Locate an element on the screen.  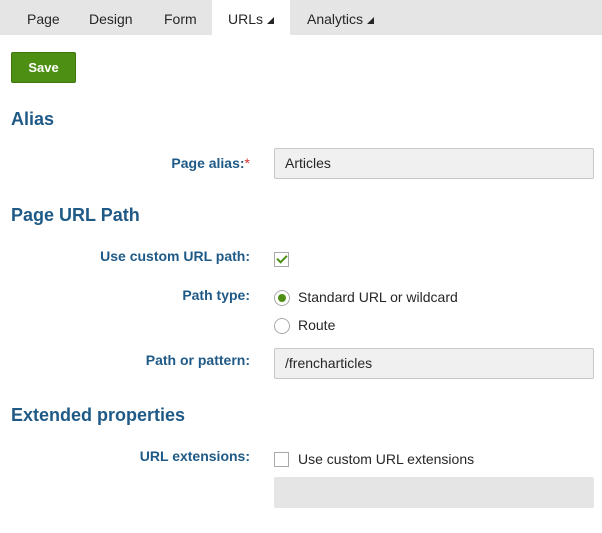
save-button: Save is located at coordinates (43, 67).